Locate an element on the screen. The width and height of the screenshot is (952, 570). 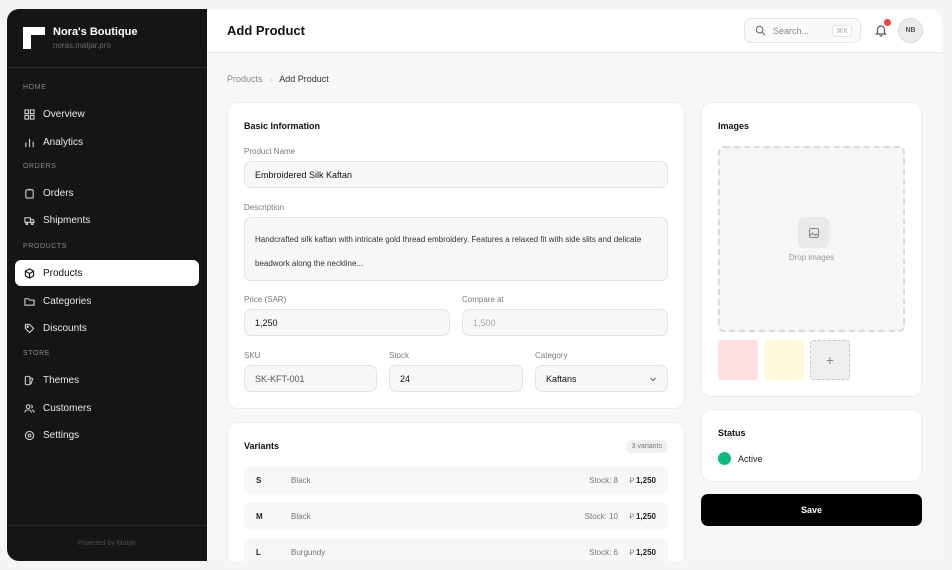
card-title: Images is located at coordinates (734, 126).